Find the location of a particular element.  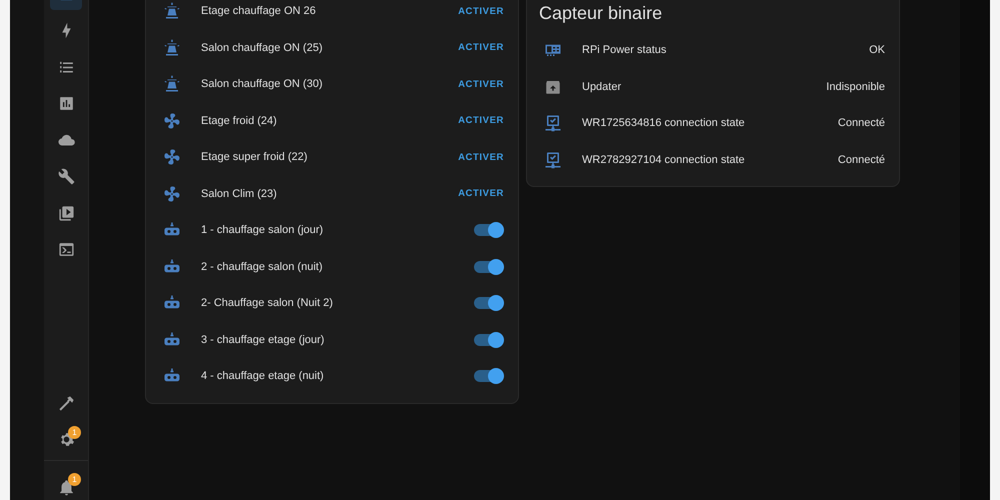

entity-name: Salon Clim (23) is located at coordinates (239, 194).